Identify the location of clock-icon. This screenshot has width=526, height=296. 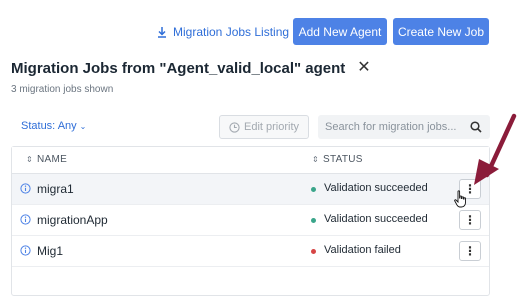
(234, 127).